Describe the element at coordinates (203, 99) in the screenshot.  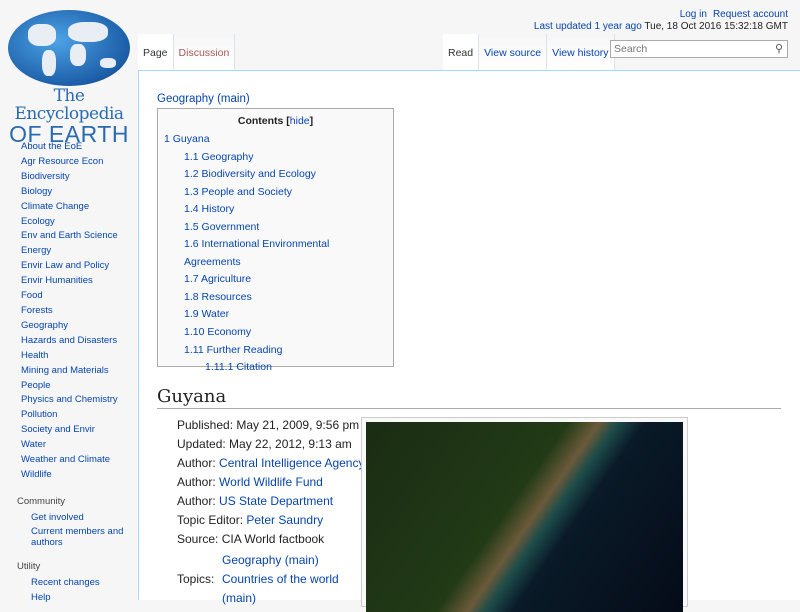
I see `breadcrumb: Geography (main)` at that location.